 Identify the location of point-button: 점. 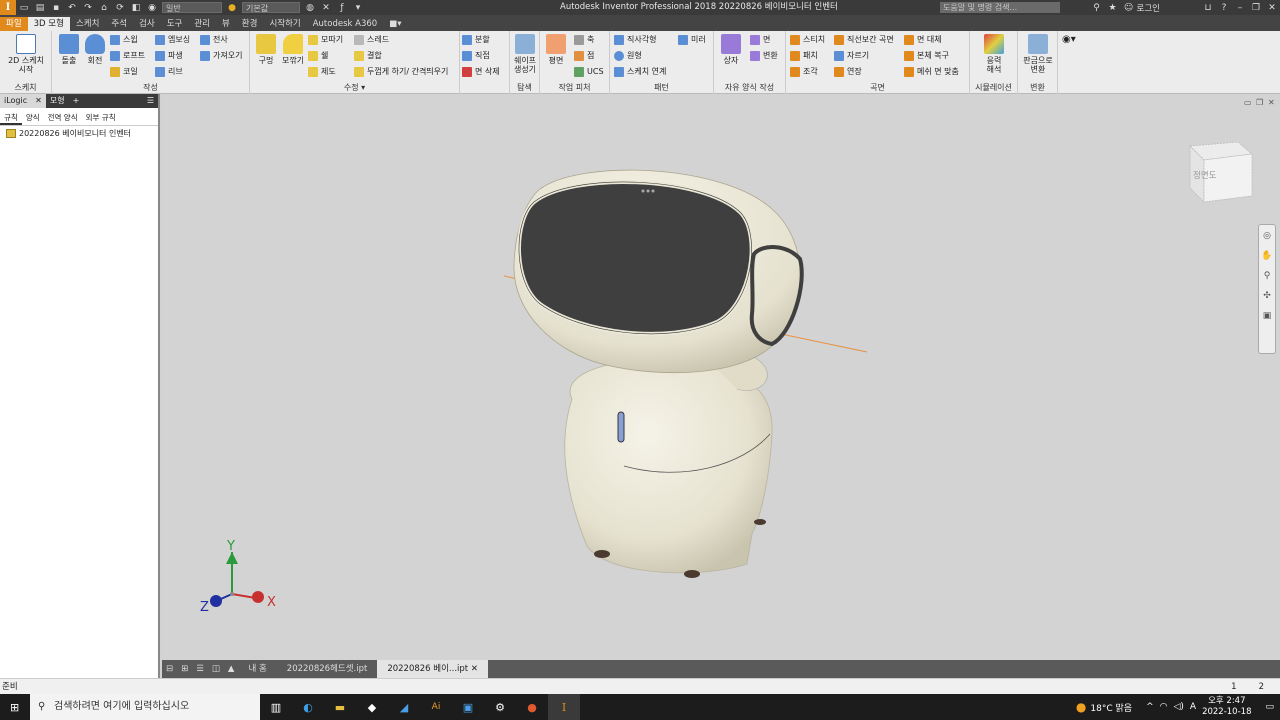
(584, 56).